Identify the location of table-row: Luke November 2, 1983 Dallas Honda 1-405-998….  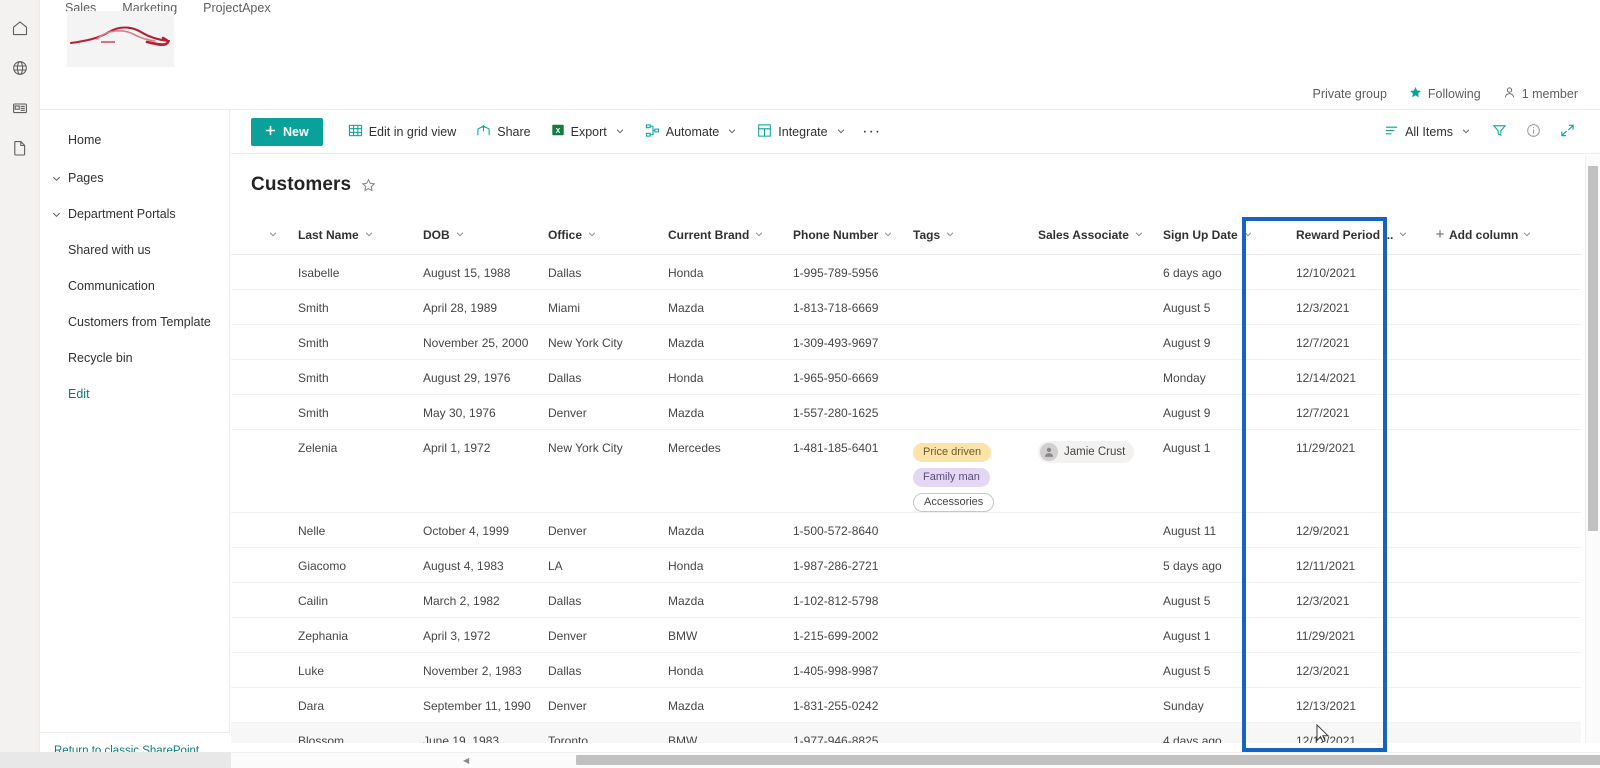
(906, 670).